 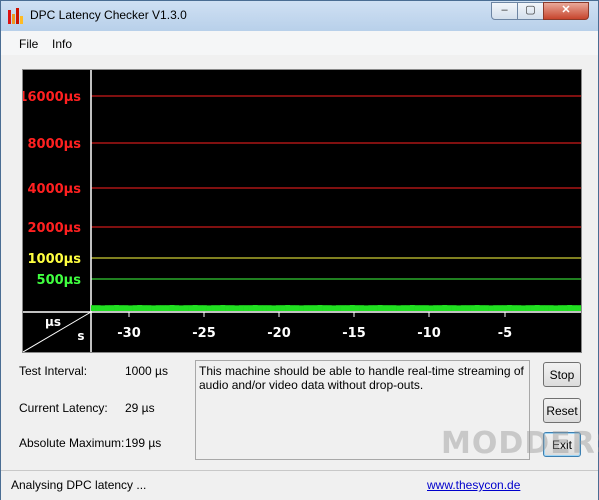 What do you see at coordinates (108, 15) in the screenshot?
I see `window-title: DPC Latency Checker V1.3.0` at bounding box center [108, 15].